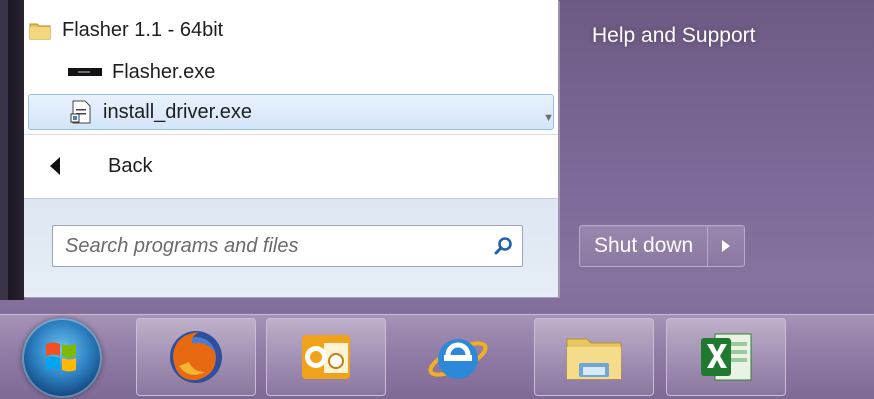  I want to click on back-arrow-icon, so click(55, 166).